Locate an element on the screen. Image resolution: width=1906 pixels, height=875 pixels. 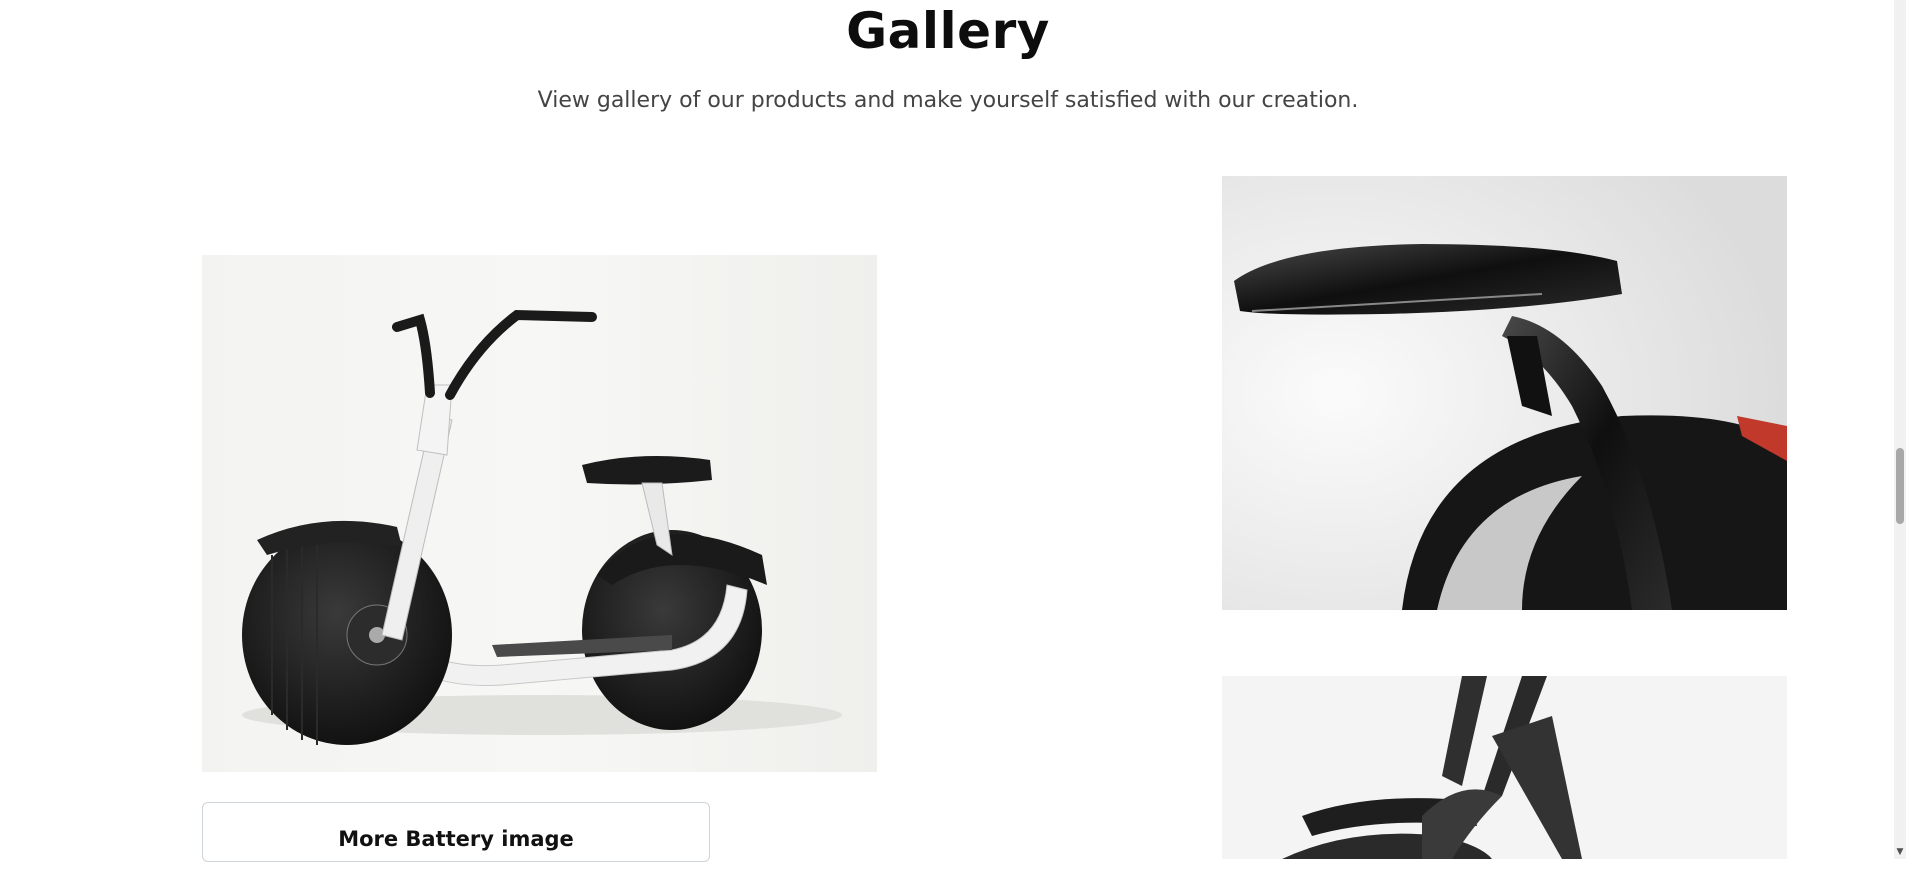
chevron-down-icon: ▼ is located at coordinates (1900, 852).